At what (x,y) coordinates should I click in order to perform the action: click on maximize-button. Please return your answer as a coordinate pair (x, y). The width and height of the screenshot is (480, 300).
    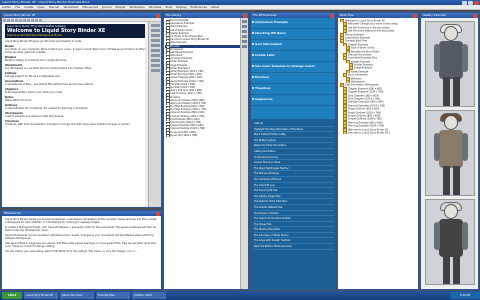
    Looking at the image, I should click on (470, 2).